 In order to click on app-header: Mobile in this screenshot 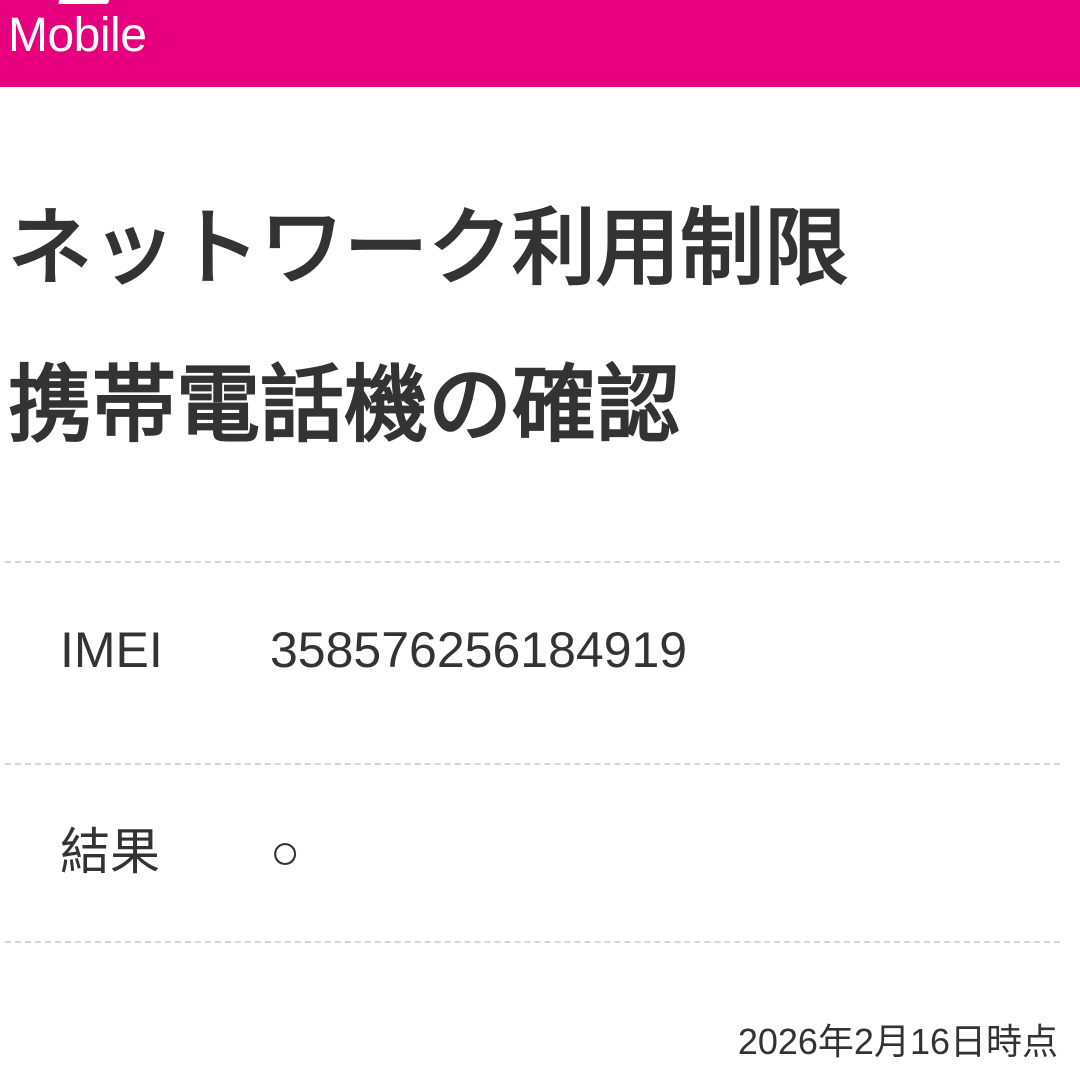, I will do `click(540, 43)`.